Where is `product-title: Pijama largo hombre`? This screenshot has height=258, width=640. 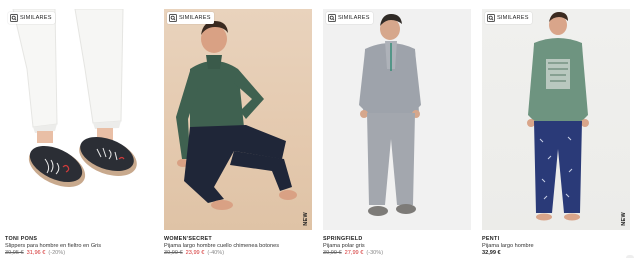 product-title: Pijama largo hombre is located at coordinates (556, 246).